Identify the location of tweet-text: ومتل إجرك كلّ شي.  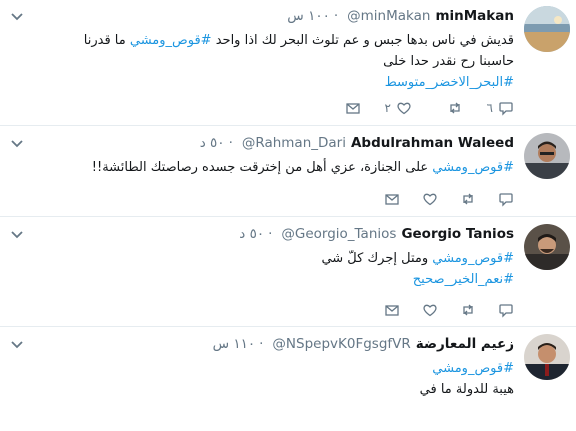
(377, 258).